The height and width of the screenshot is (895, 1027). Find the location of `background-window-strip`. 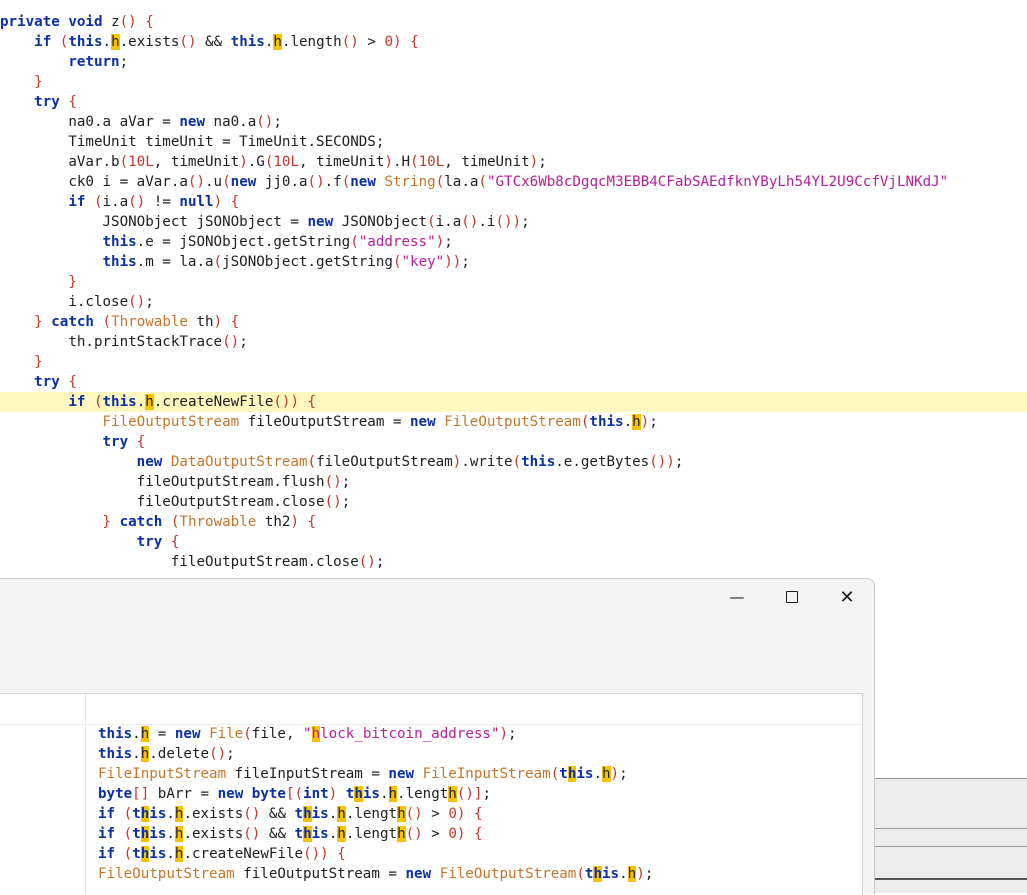

background-window-strip is located at coordinates (950, 835).